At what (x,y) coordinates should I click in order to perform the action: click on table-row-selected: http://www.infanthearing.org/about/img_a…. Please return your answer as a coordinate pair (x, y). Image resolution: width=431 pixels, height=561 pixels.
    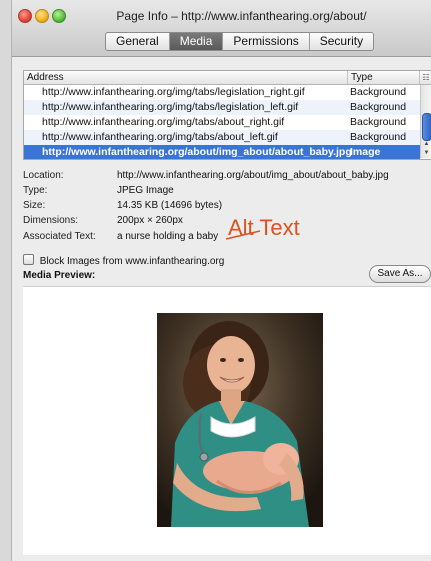
    Looking at the image, I should click on (222, 152).